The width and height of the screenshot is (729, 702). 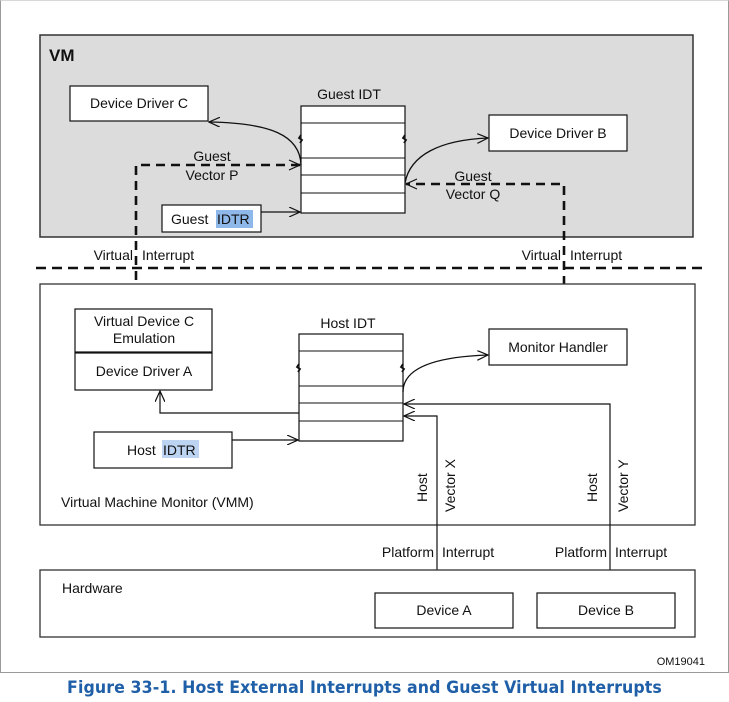 I want to click on vmm-title: Virtual Machine Monitor (VMM), so click(x=157, y=502).